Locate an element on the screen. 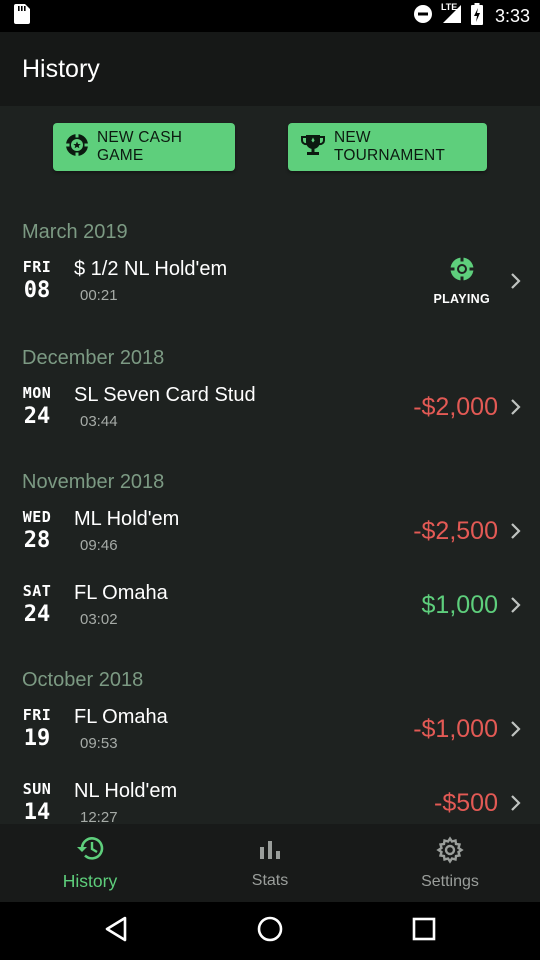 The height and width of the screenshot is (960, 540). session-info: SL Seven Card Stud 03:44 is located at coordinates (243, 407).